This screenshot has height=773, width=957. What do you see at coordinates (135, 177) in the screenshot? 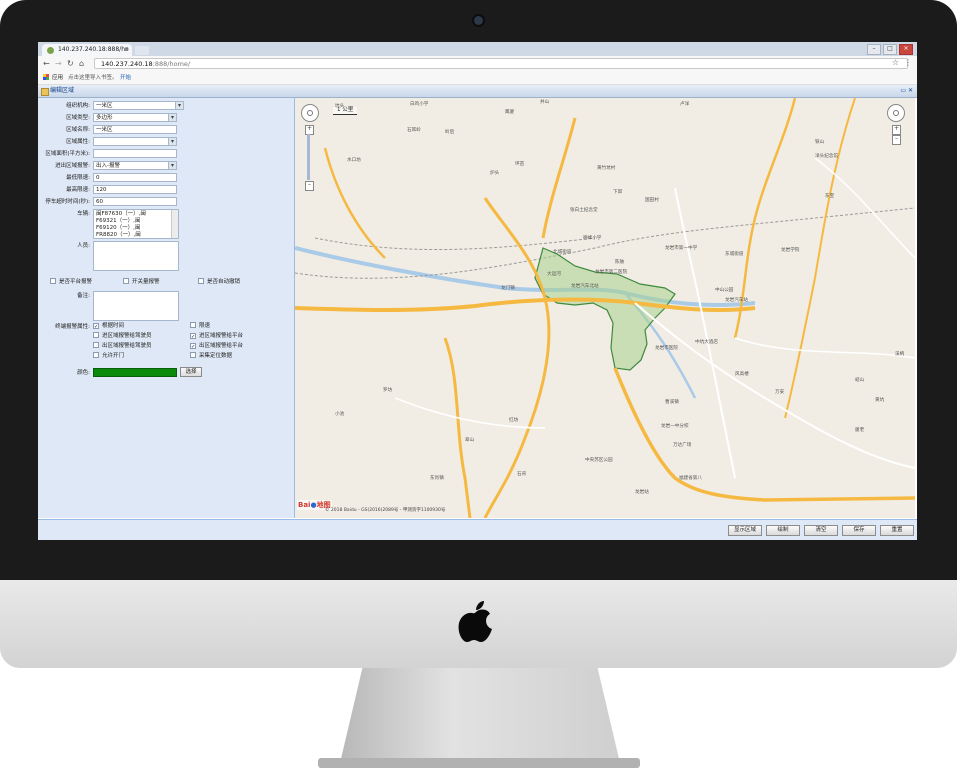
I see `min-speed-input: 0` at bounding box center [135, 177].